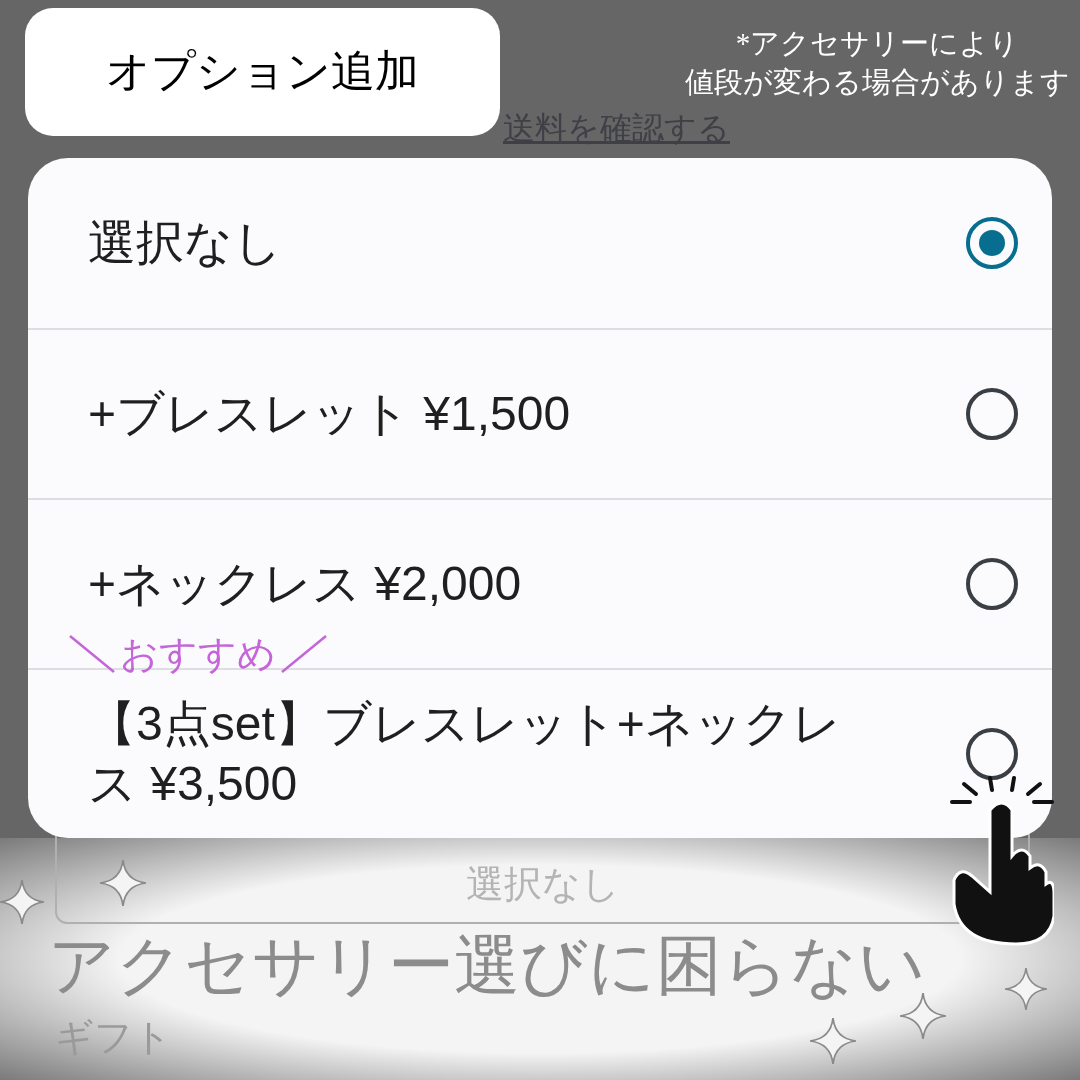  Describe the element at coordinates (185, 243) in the screenshot. I see `option-label: 選択なし` at that location.